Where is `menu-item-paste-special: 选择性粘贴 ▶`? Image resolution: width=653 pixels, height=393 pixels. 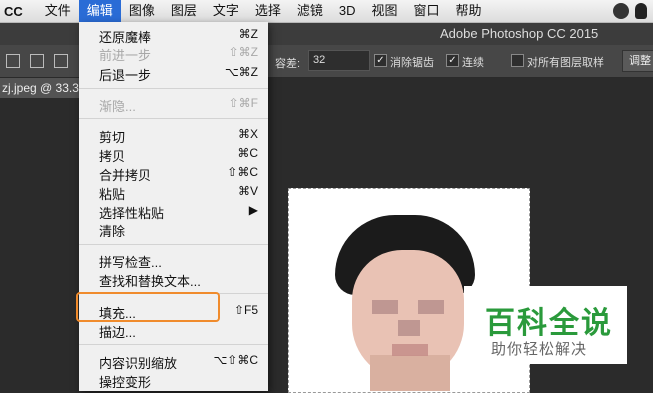 menu-item-paste-special: 选择性粘贴 ▶ is located at coordinates (173, 211).